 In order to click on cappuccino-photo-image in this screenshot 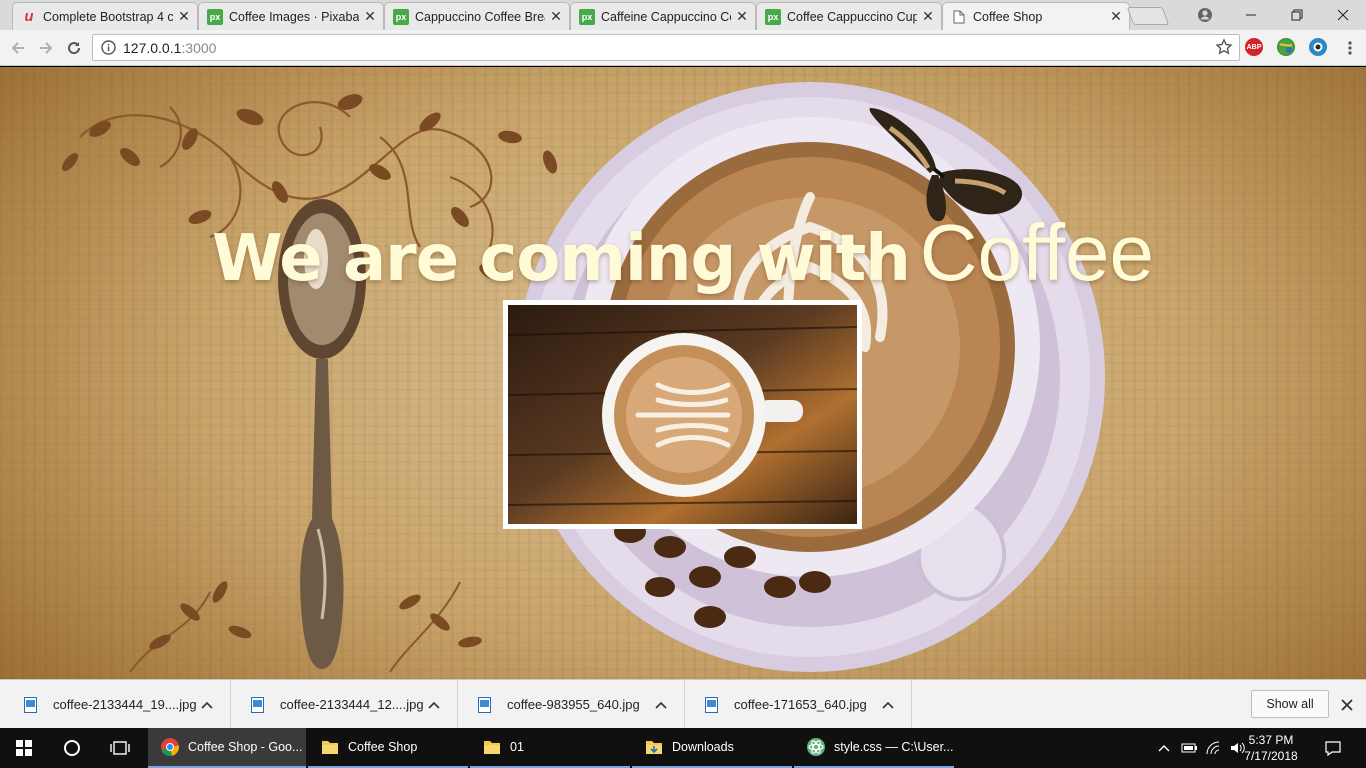, I will do `click(682, 414)`.